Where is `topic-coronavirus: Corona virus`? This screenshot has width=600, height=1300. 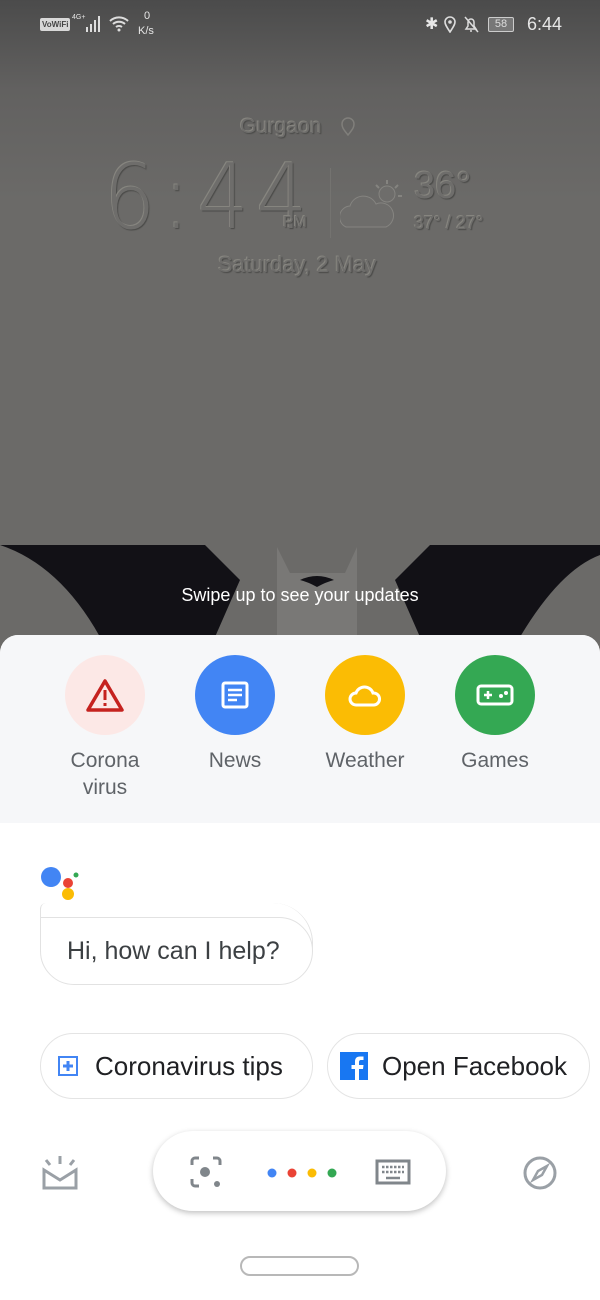
topic-coronavirus: Corona virus is located at coordinates (105, 728).